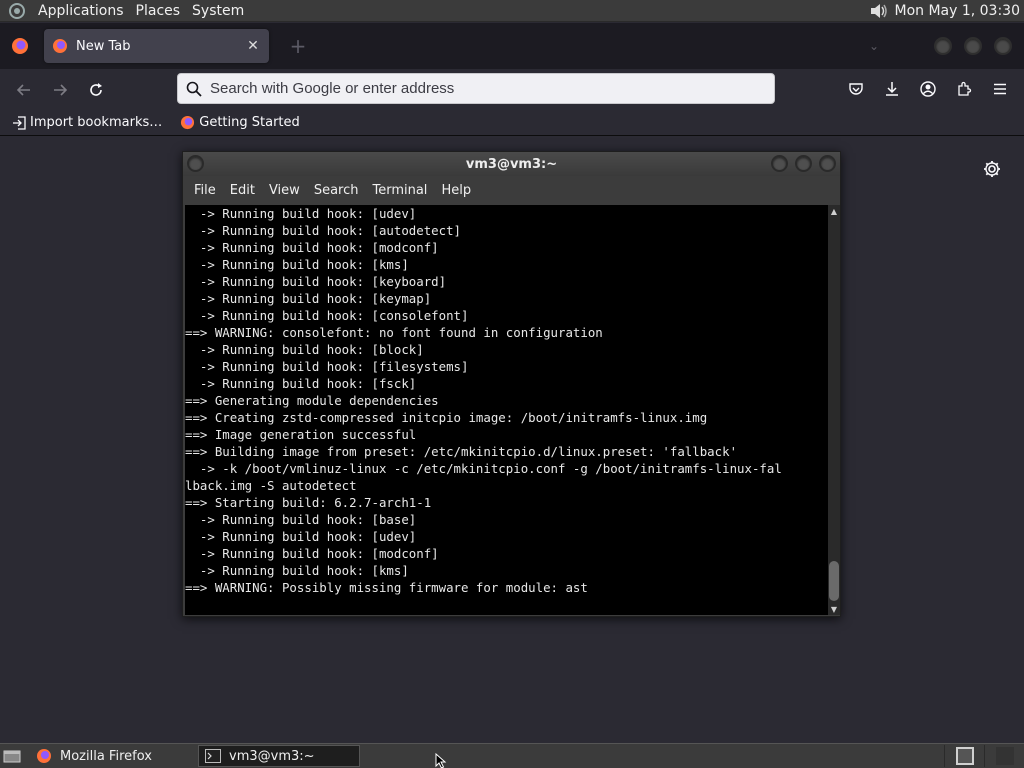 The image size is (1024, 768). Describe the element at coordinates (284, 190) in the screenshot. I see `menu-view: View` at that location.